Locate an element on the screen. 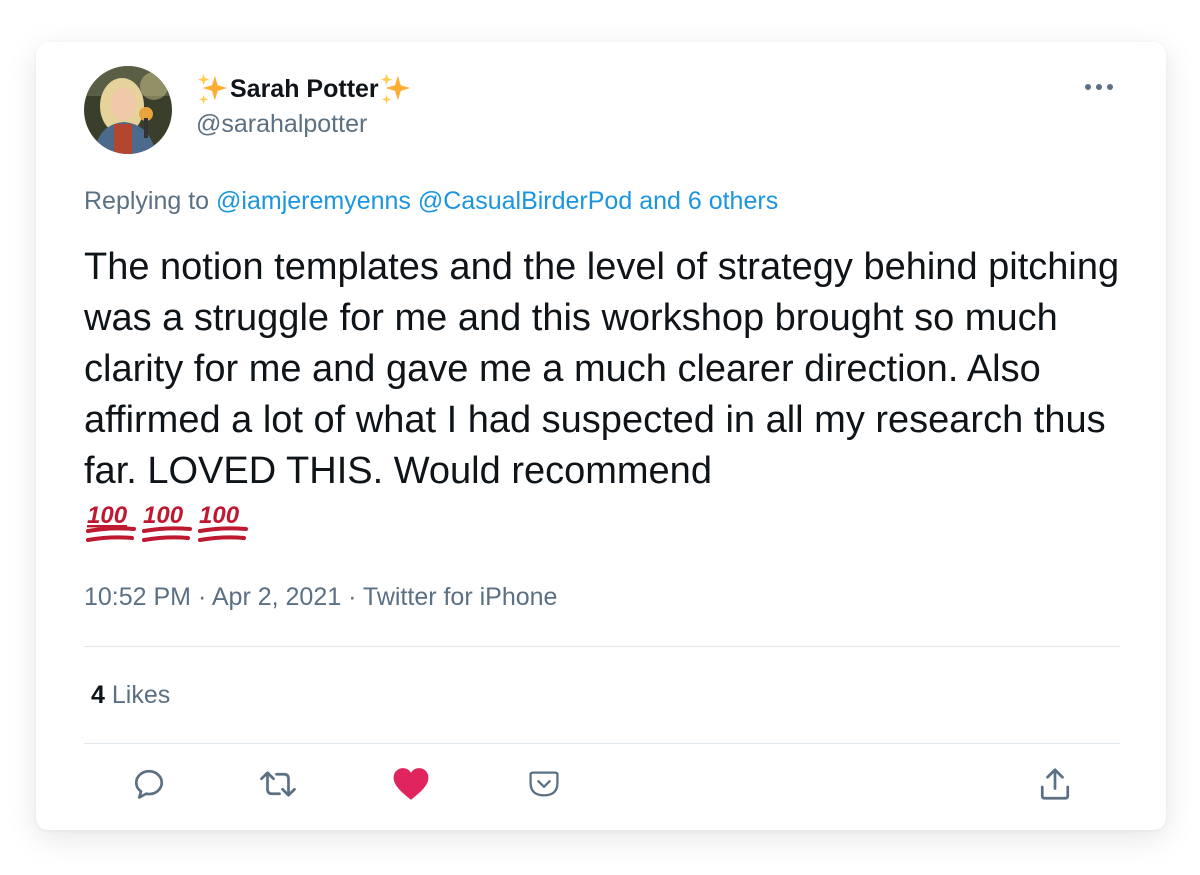  replying-prefix: Replying to is located at coordinates (147, 201).